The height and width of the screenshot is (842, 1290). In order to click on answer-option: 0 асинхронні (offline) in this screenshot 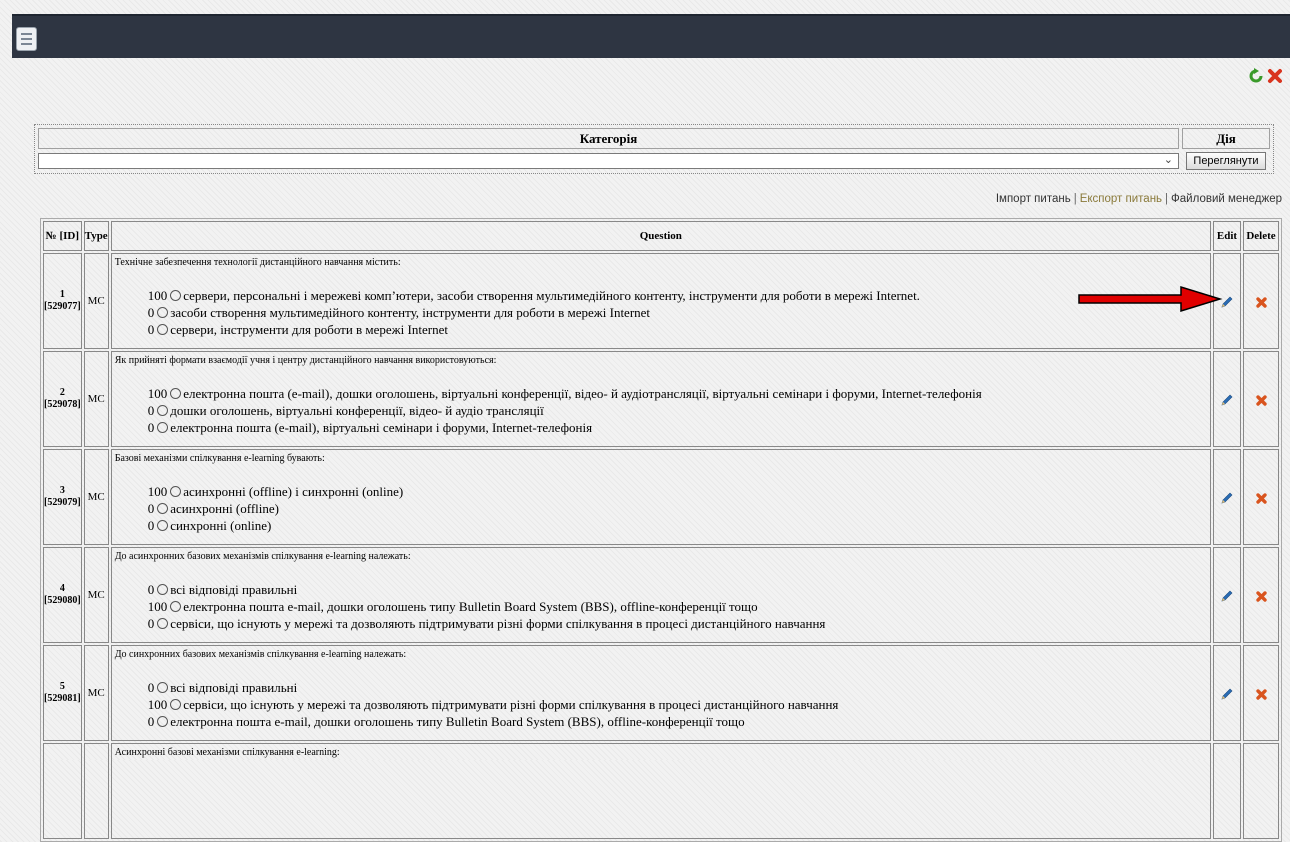, I will do `click(679, 508)`.